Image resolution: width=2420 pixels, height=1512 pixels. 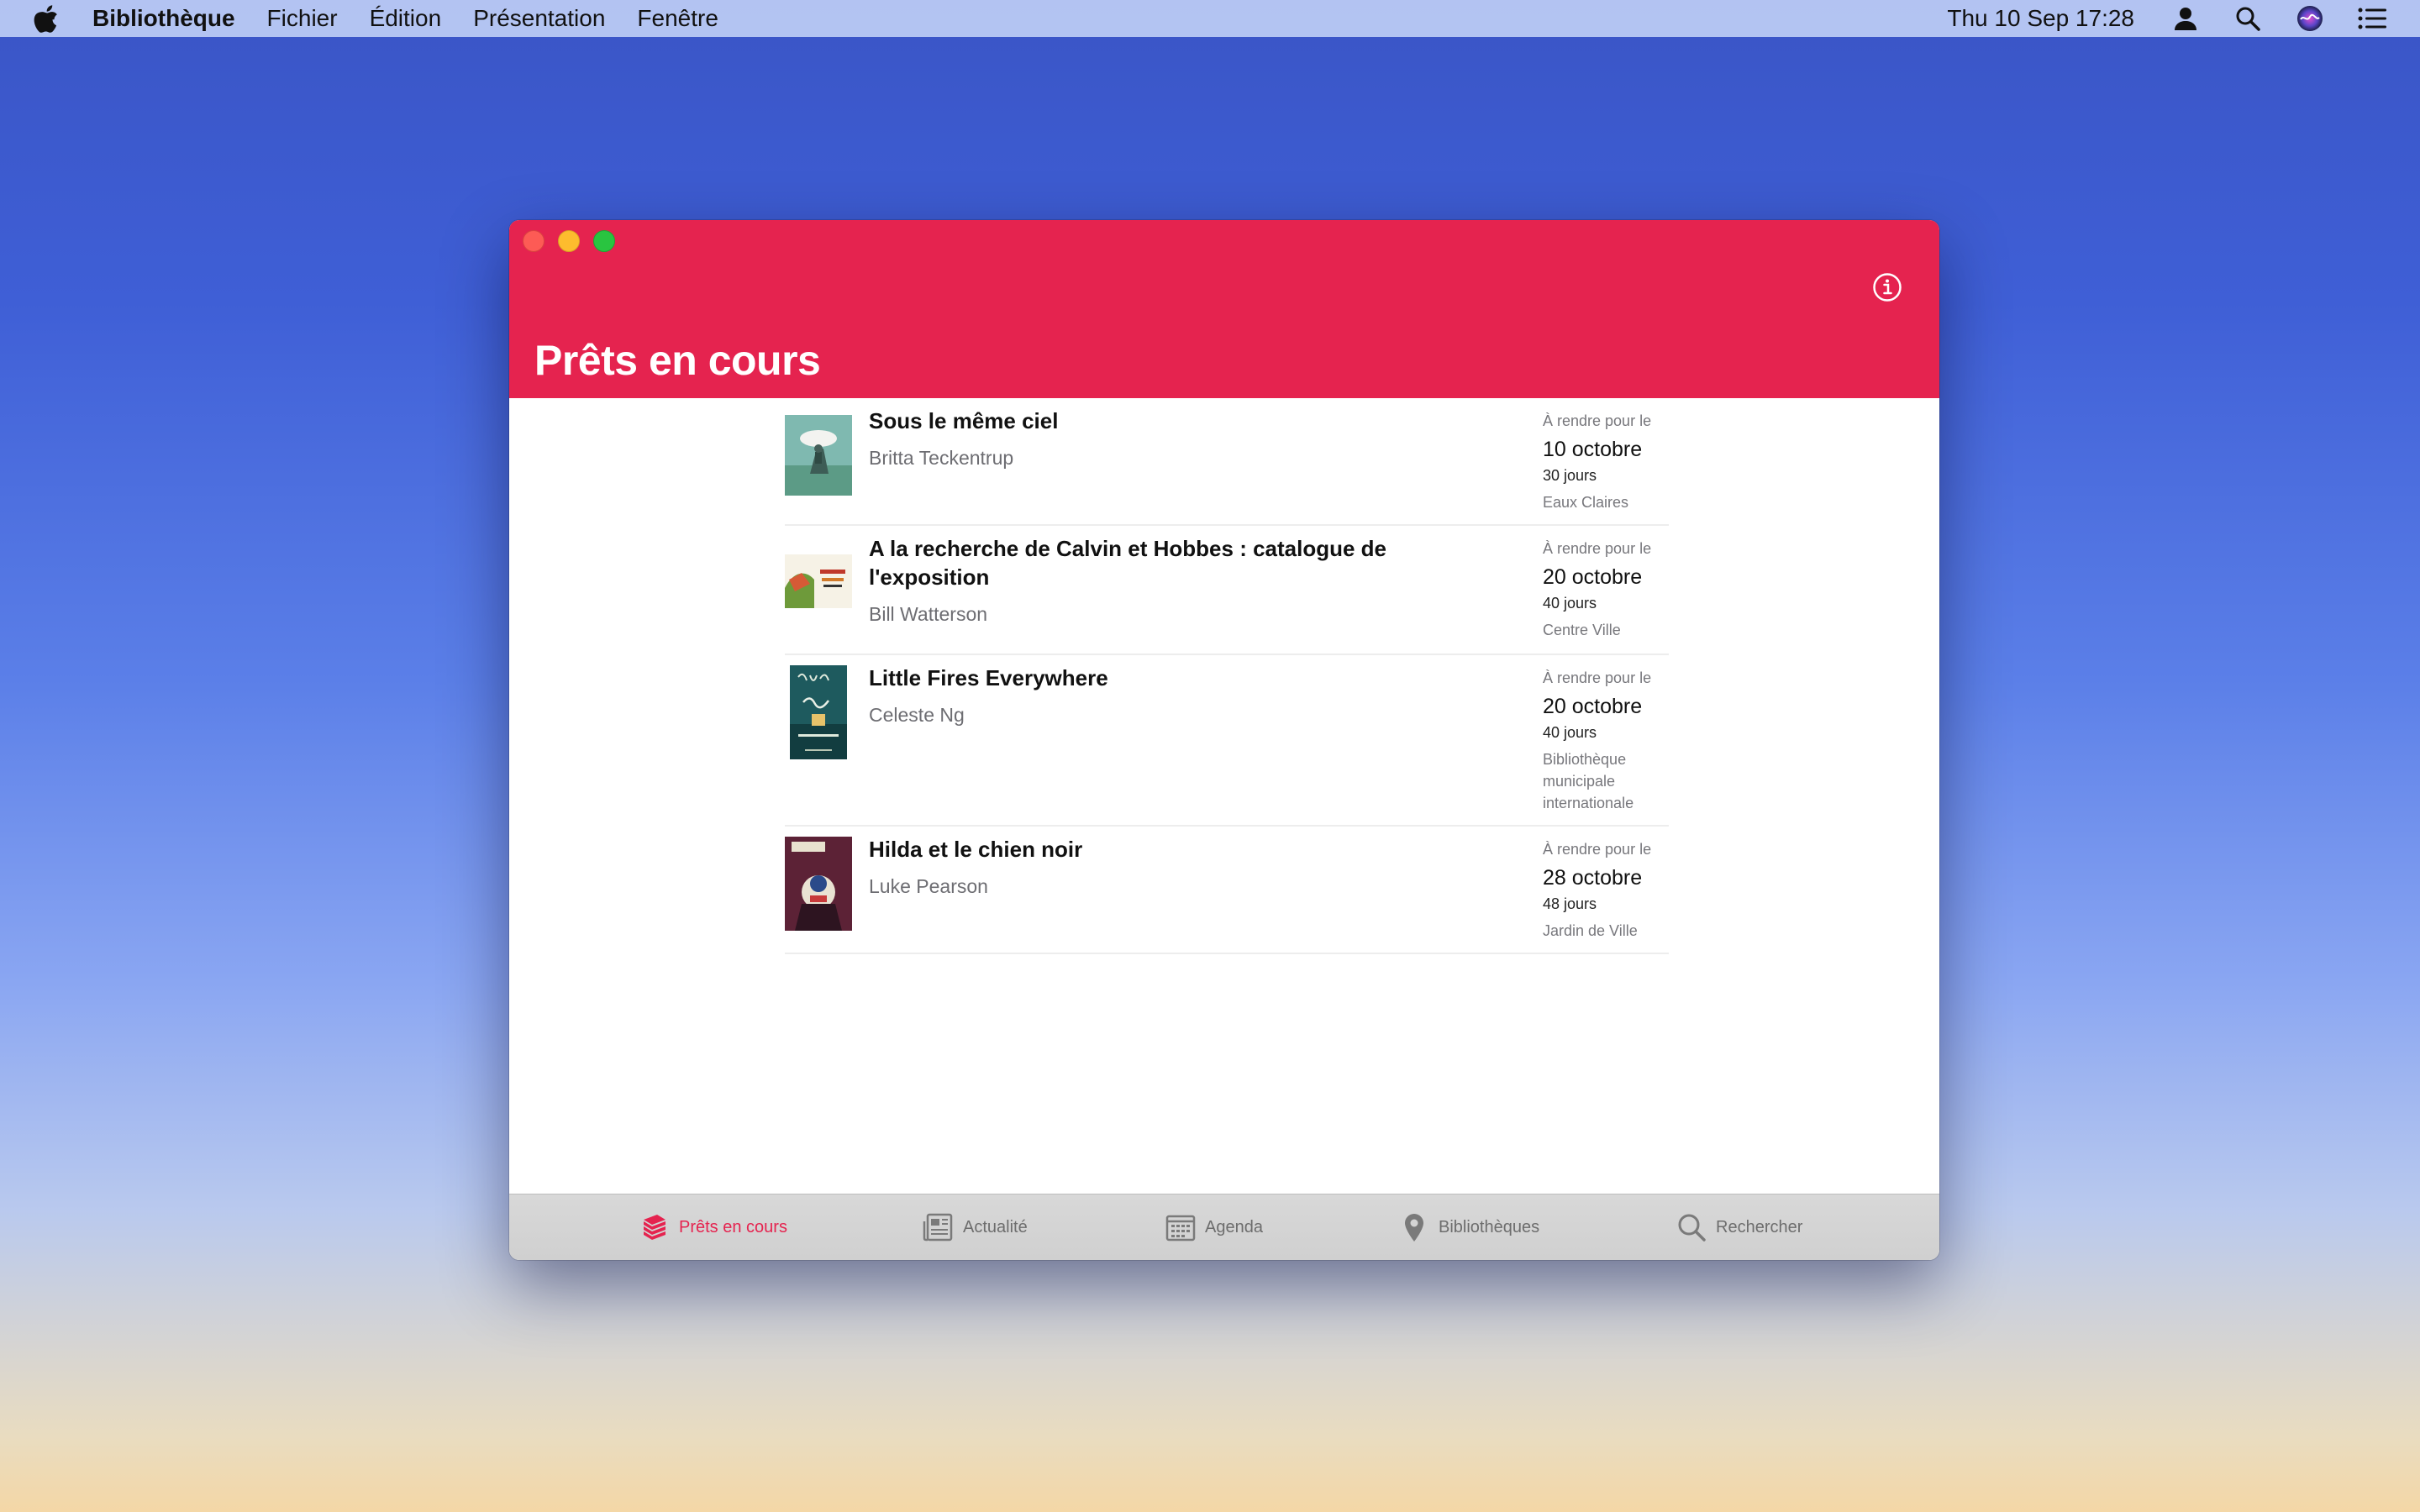 I want to click on apple-menu-icon, so click(x=46, y=18).